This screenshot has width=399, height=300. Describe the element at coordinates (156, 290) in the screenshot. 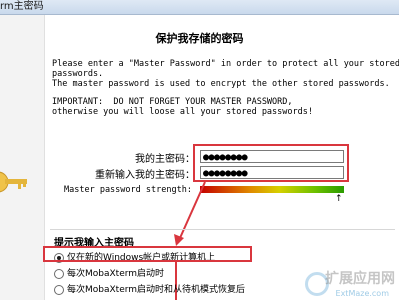

I see `option-label: 每次MobaXterm启动时和从待机模式恢复后` at that location.